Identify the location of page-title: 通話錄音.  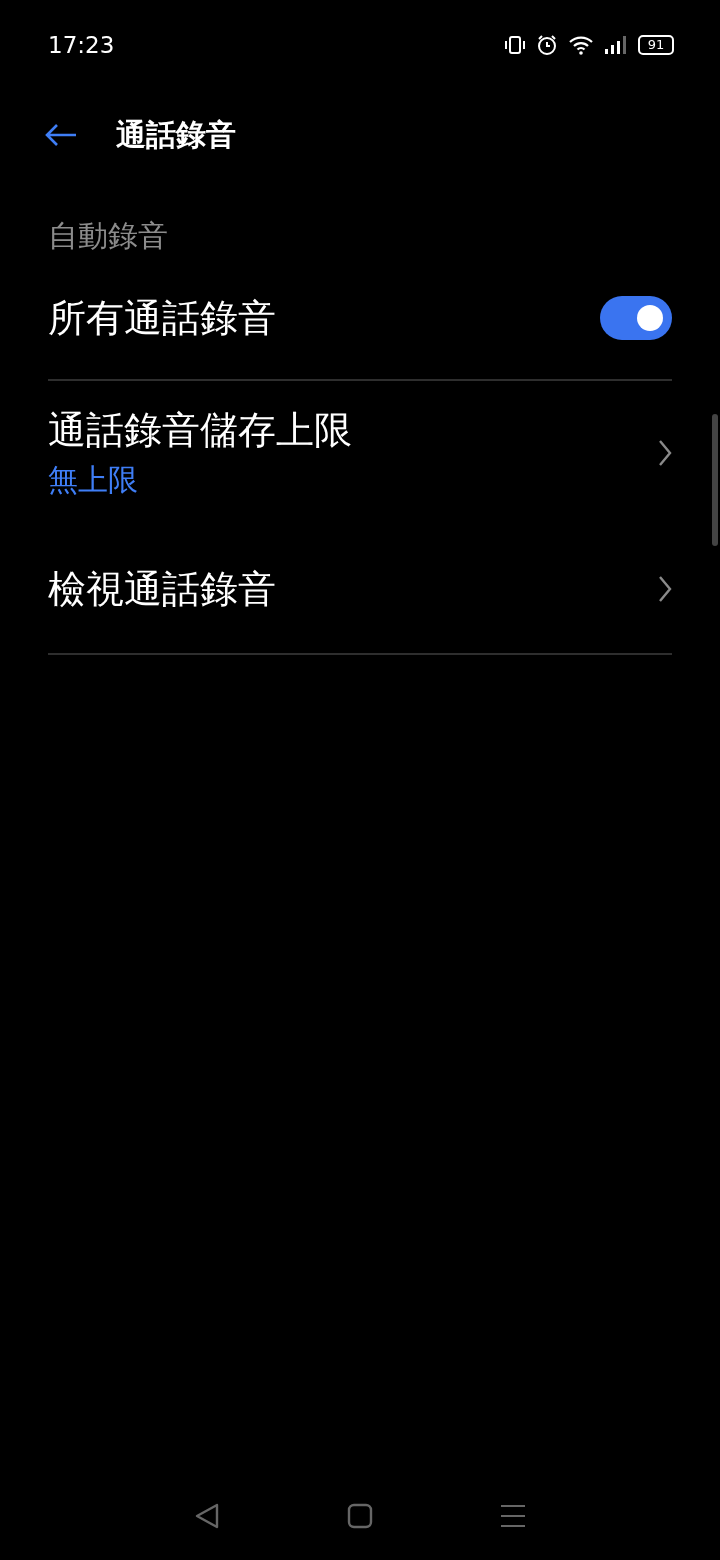
(176, 134).